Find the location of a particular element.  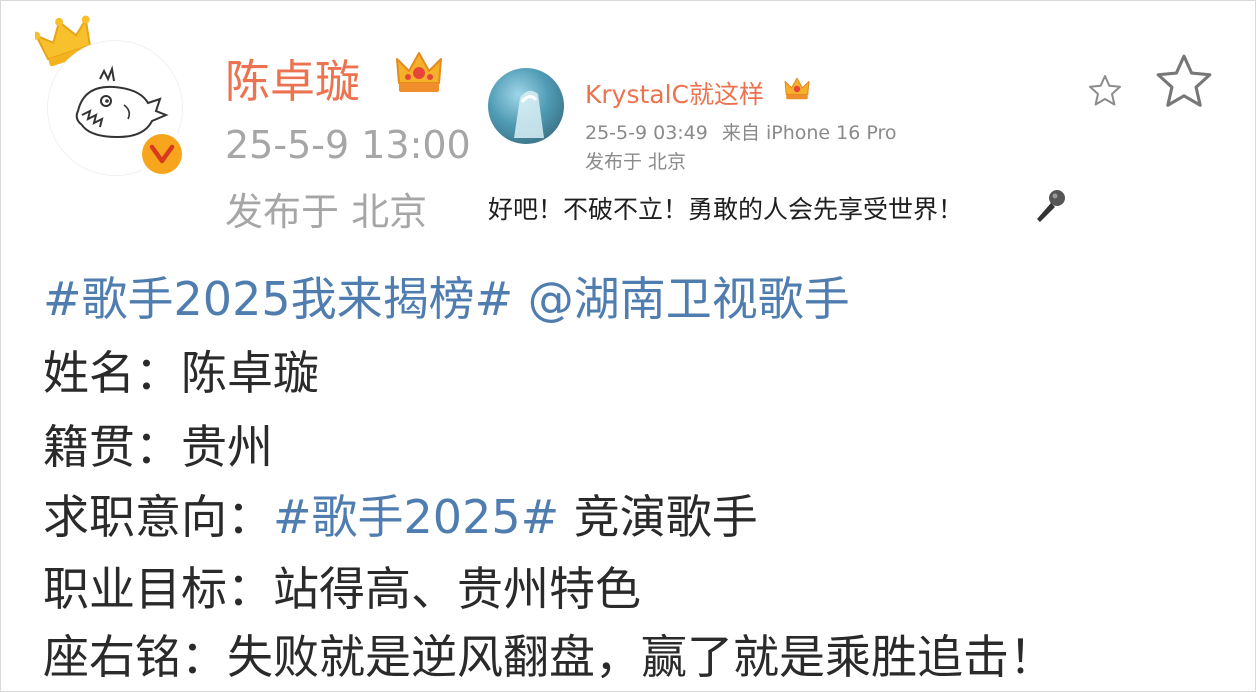

origin-label: 籍贯： is located at coordinates (112, 447).